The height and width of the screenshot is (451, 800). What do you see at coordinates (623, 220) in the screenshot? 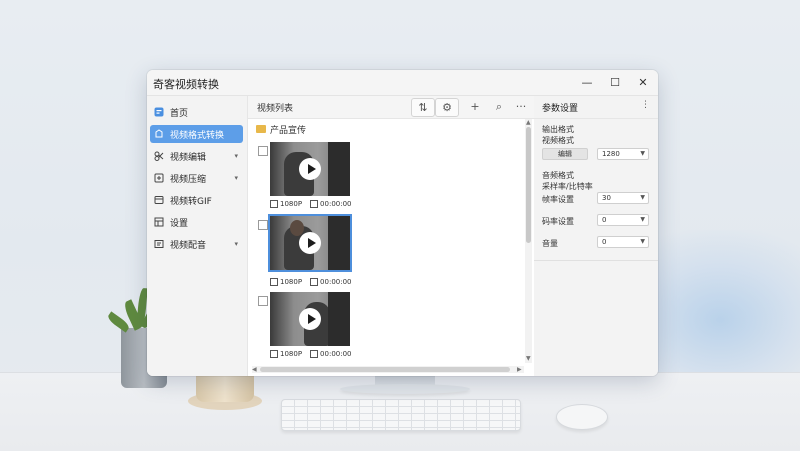
I see `bitrate-select: 0 ▼` at bounding box center [623, 220].